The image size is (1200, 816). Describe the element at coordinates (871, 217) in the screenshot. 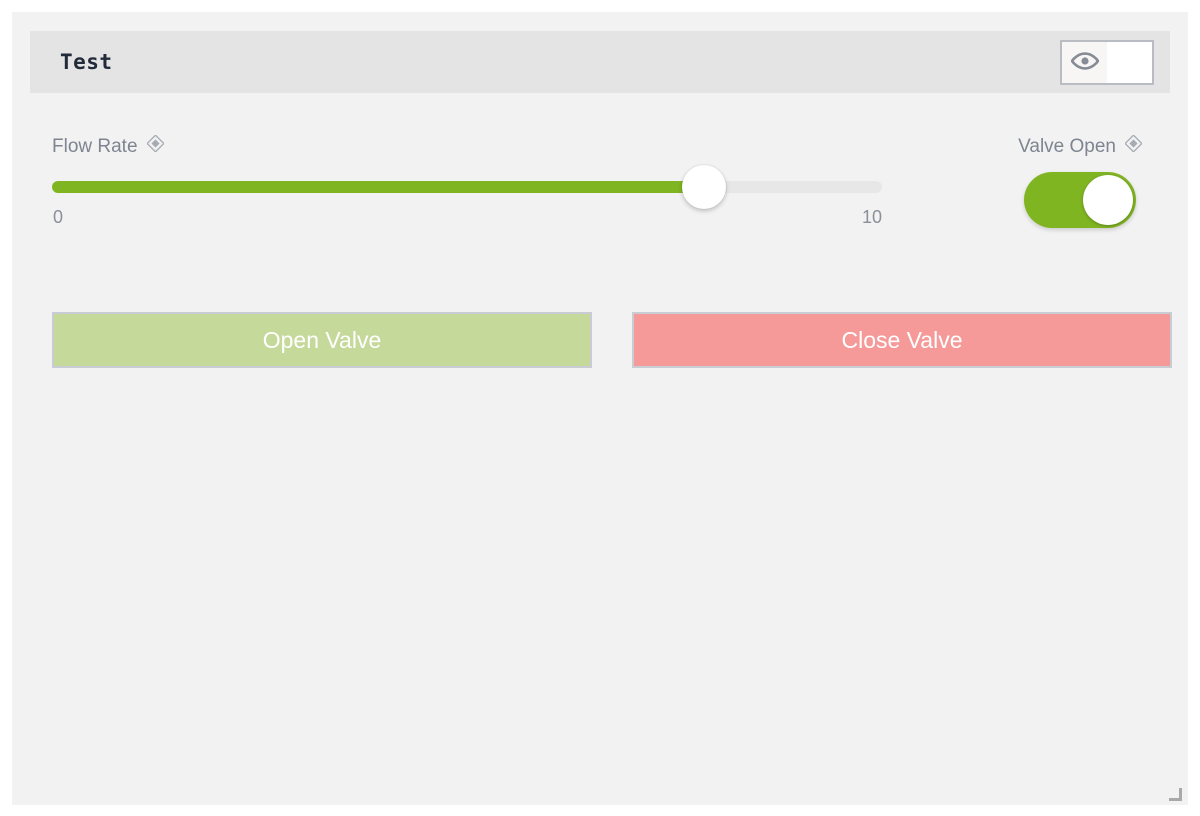

I see `slider-max-label: 10` at that location.